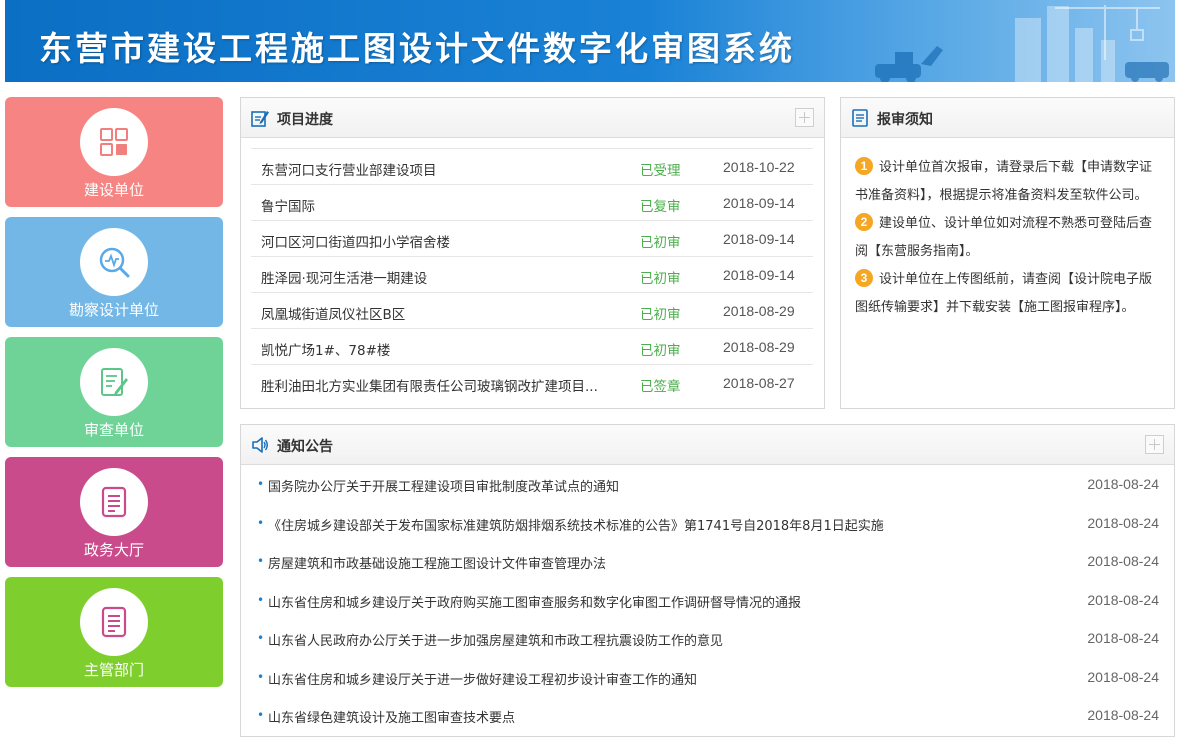 The image size is (1180, 739). Describe the element at coordinates (113, 430) in the screenshot. I see `tile-label: 审查单位` at that location.